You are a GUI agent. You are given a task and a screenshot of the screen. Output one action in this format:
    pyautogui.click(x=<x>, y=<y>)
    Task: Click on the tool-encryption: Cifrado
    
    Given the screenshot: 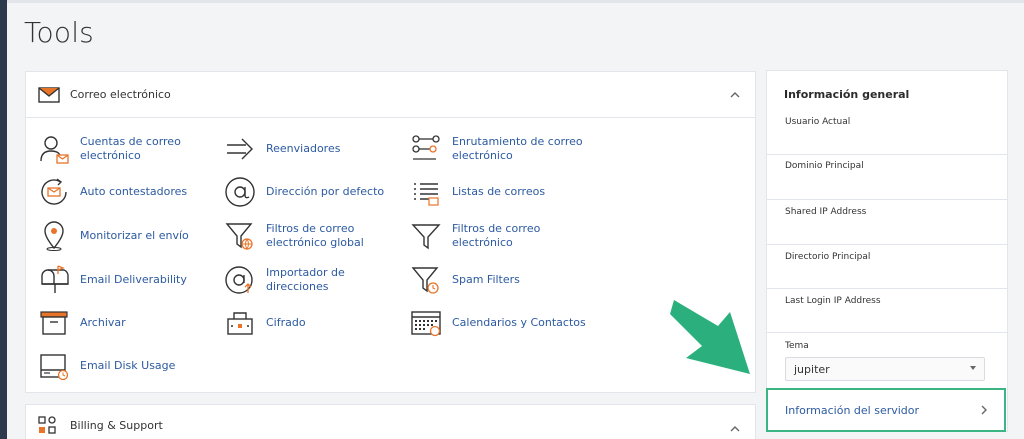 What is the action you would take?
    pyautogui.click(x=317, y=323)
    